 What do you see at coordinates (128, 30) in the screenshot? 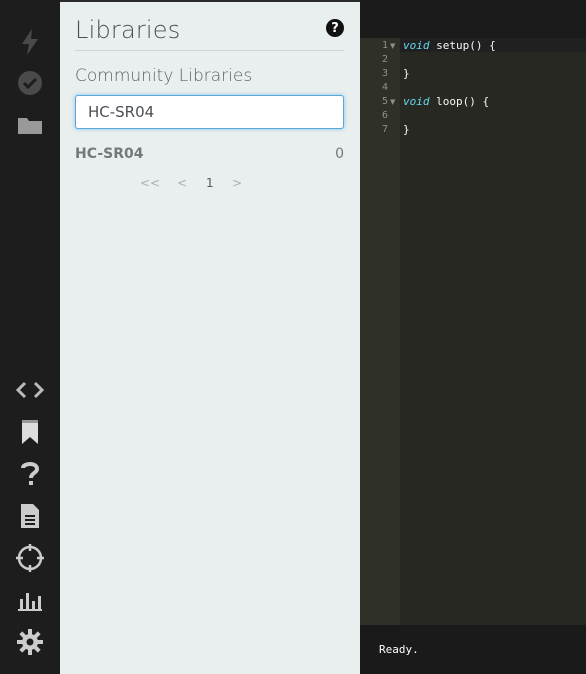
I see `panel-title: Libraries` at bounding box center [128, 30].